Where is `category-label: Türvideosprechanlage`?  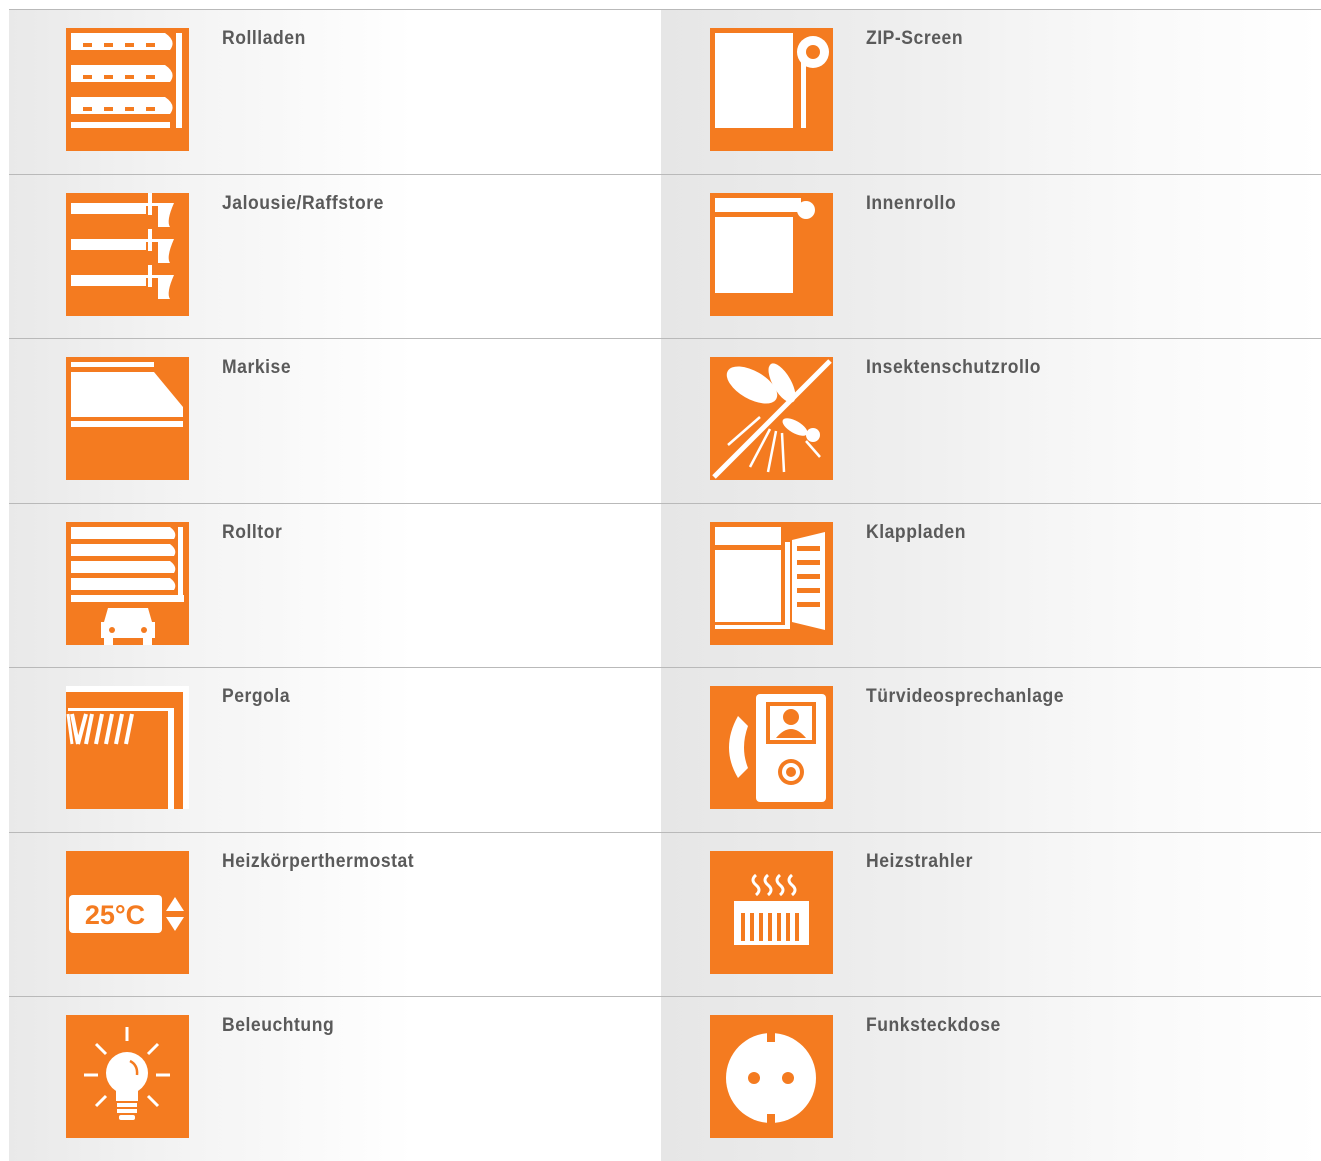 category-label: Türvideosprechanlage is located at coordinates (965, 696).